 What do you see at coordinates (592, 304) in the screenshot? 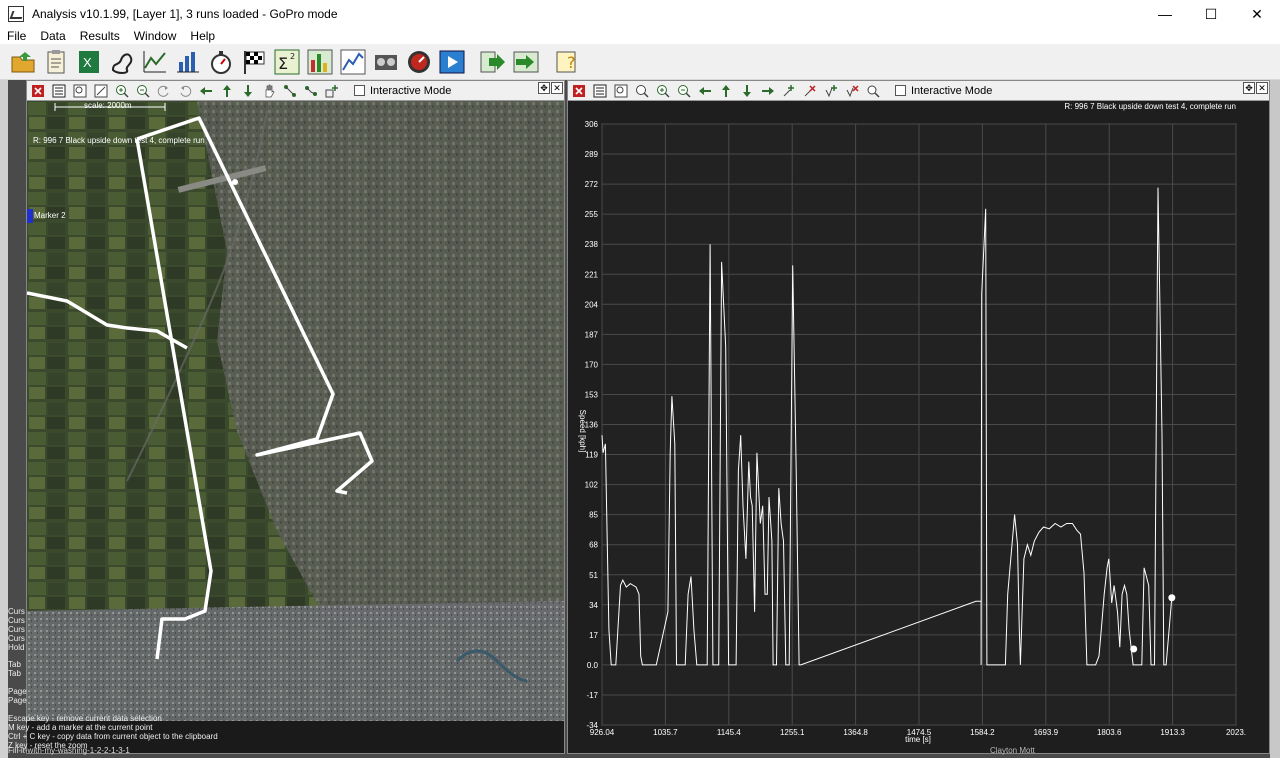
I see `y-tick-label: 204` at bounding box center [592, 304].